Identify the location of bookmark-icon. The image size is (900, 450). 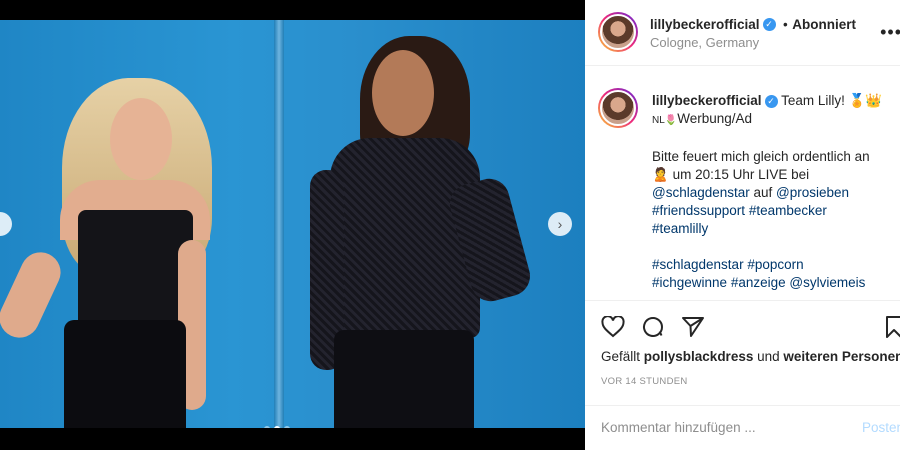
(892, 329).